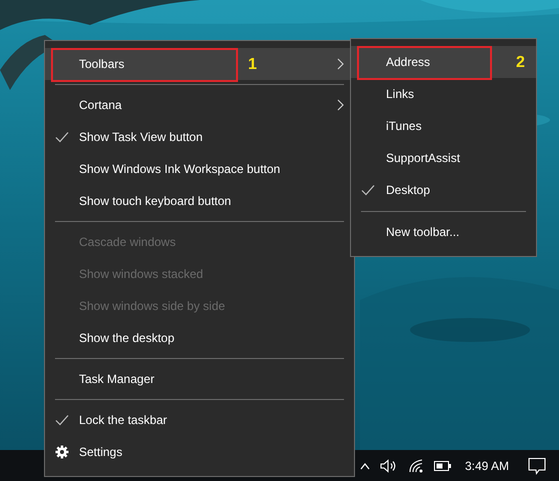  What do you see at coordinates (416, 465) in the screenshot?
I see `wifi-icon` at bounding box center [416, 465].